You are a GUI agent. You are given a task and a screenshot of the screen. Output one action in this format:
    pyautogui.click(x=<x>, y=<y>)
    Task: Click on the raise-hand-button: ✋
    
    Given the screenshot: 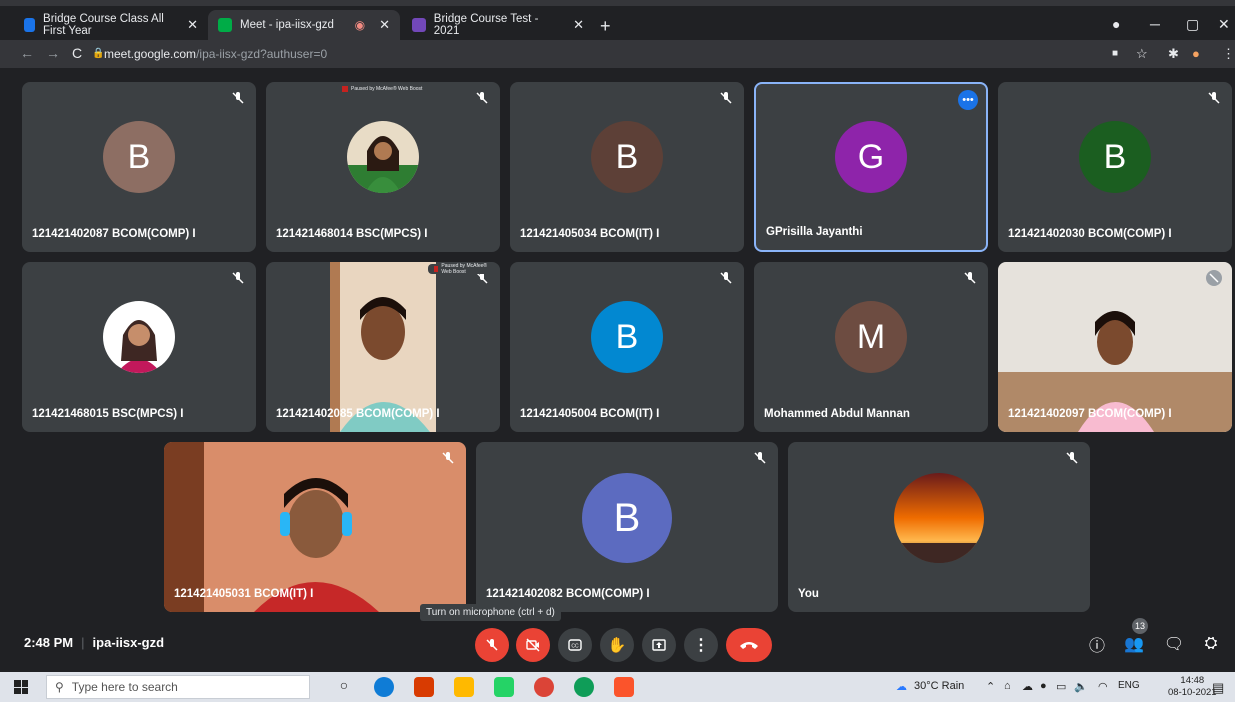 What is the action you would take?
    pyautogui.click(x=617, y=645)
    